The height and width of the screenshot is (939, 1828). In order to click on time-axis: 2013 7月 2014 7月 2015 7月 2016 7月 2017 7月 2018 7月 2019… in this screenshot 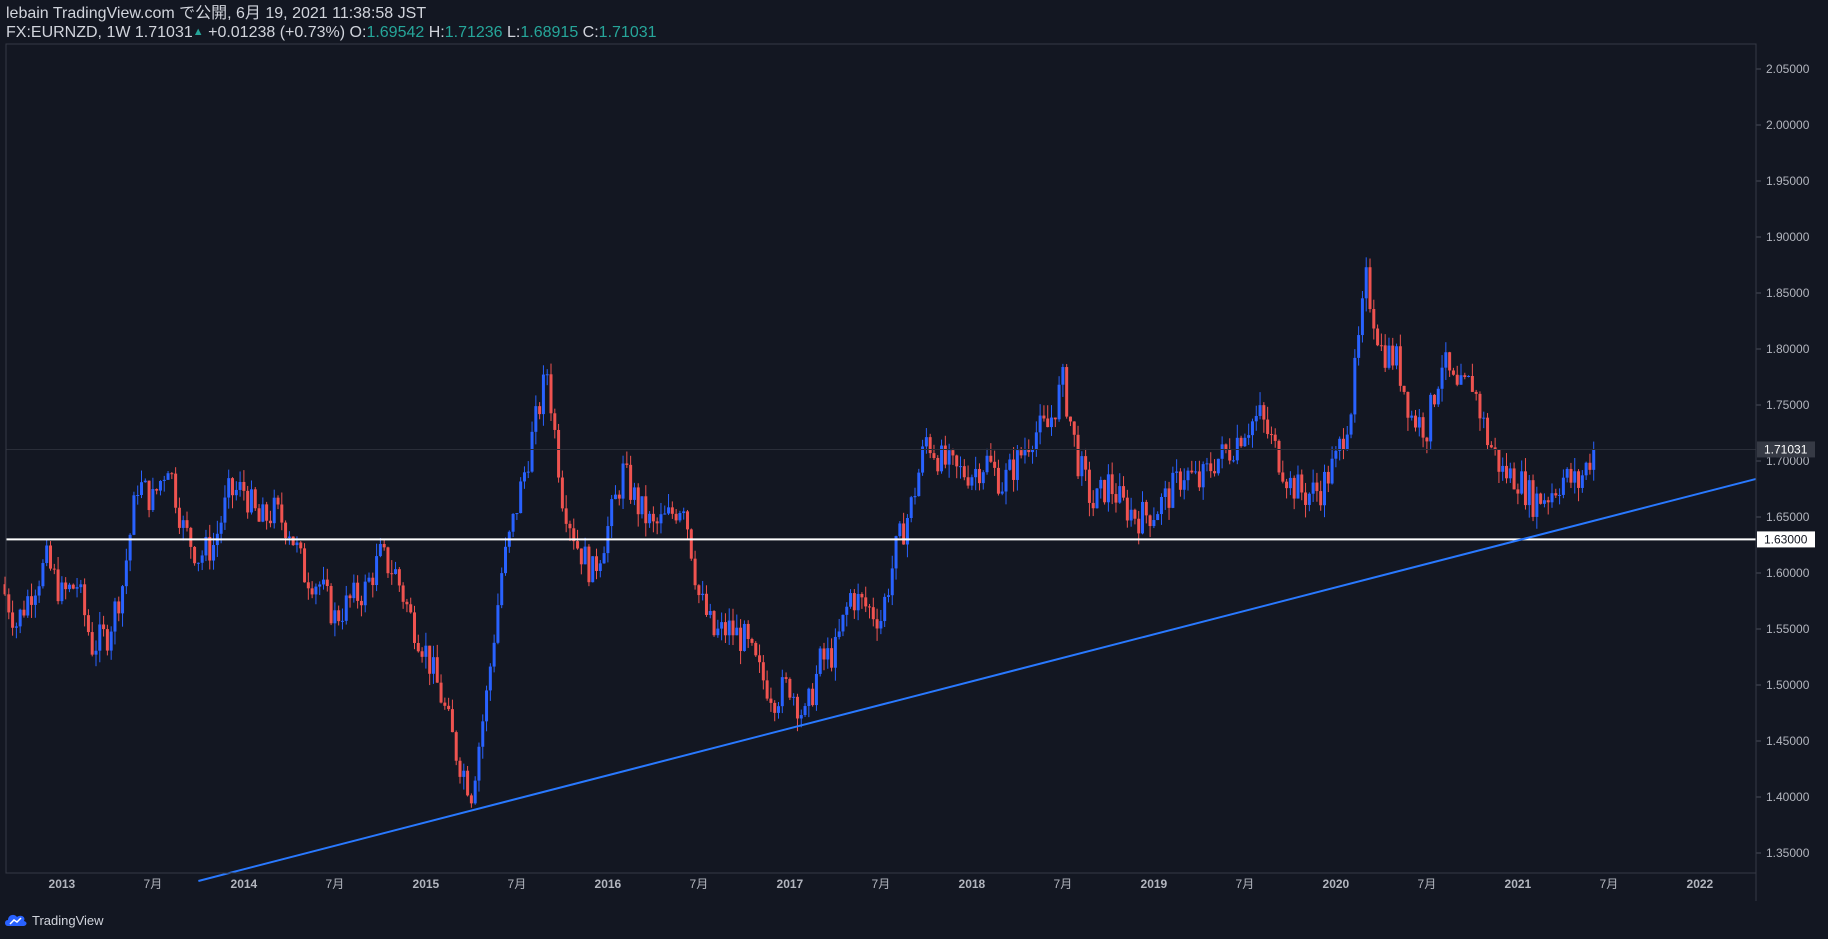, I will do `click(881, 881)`.